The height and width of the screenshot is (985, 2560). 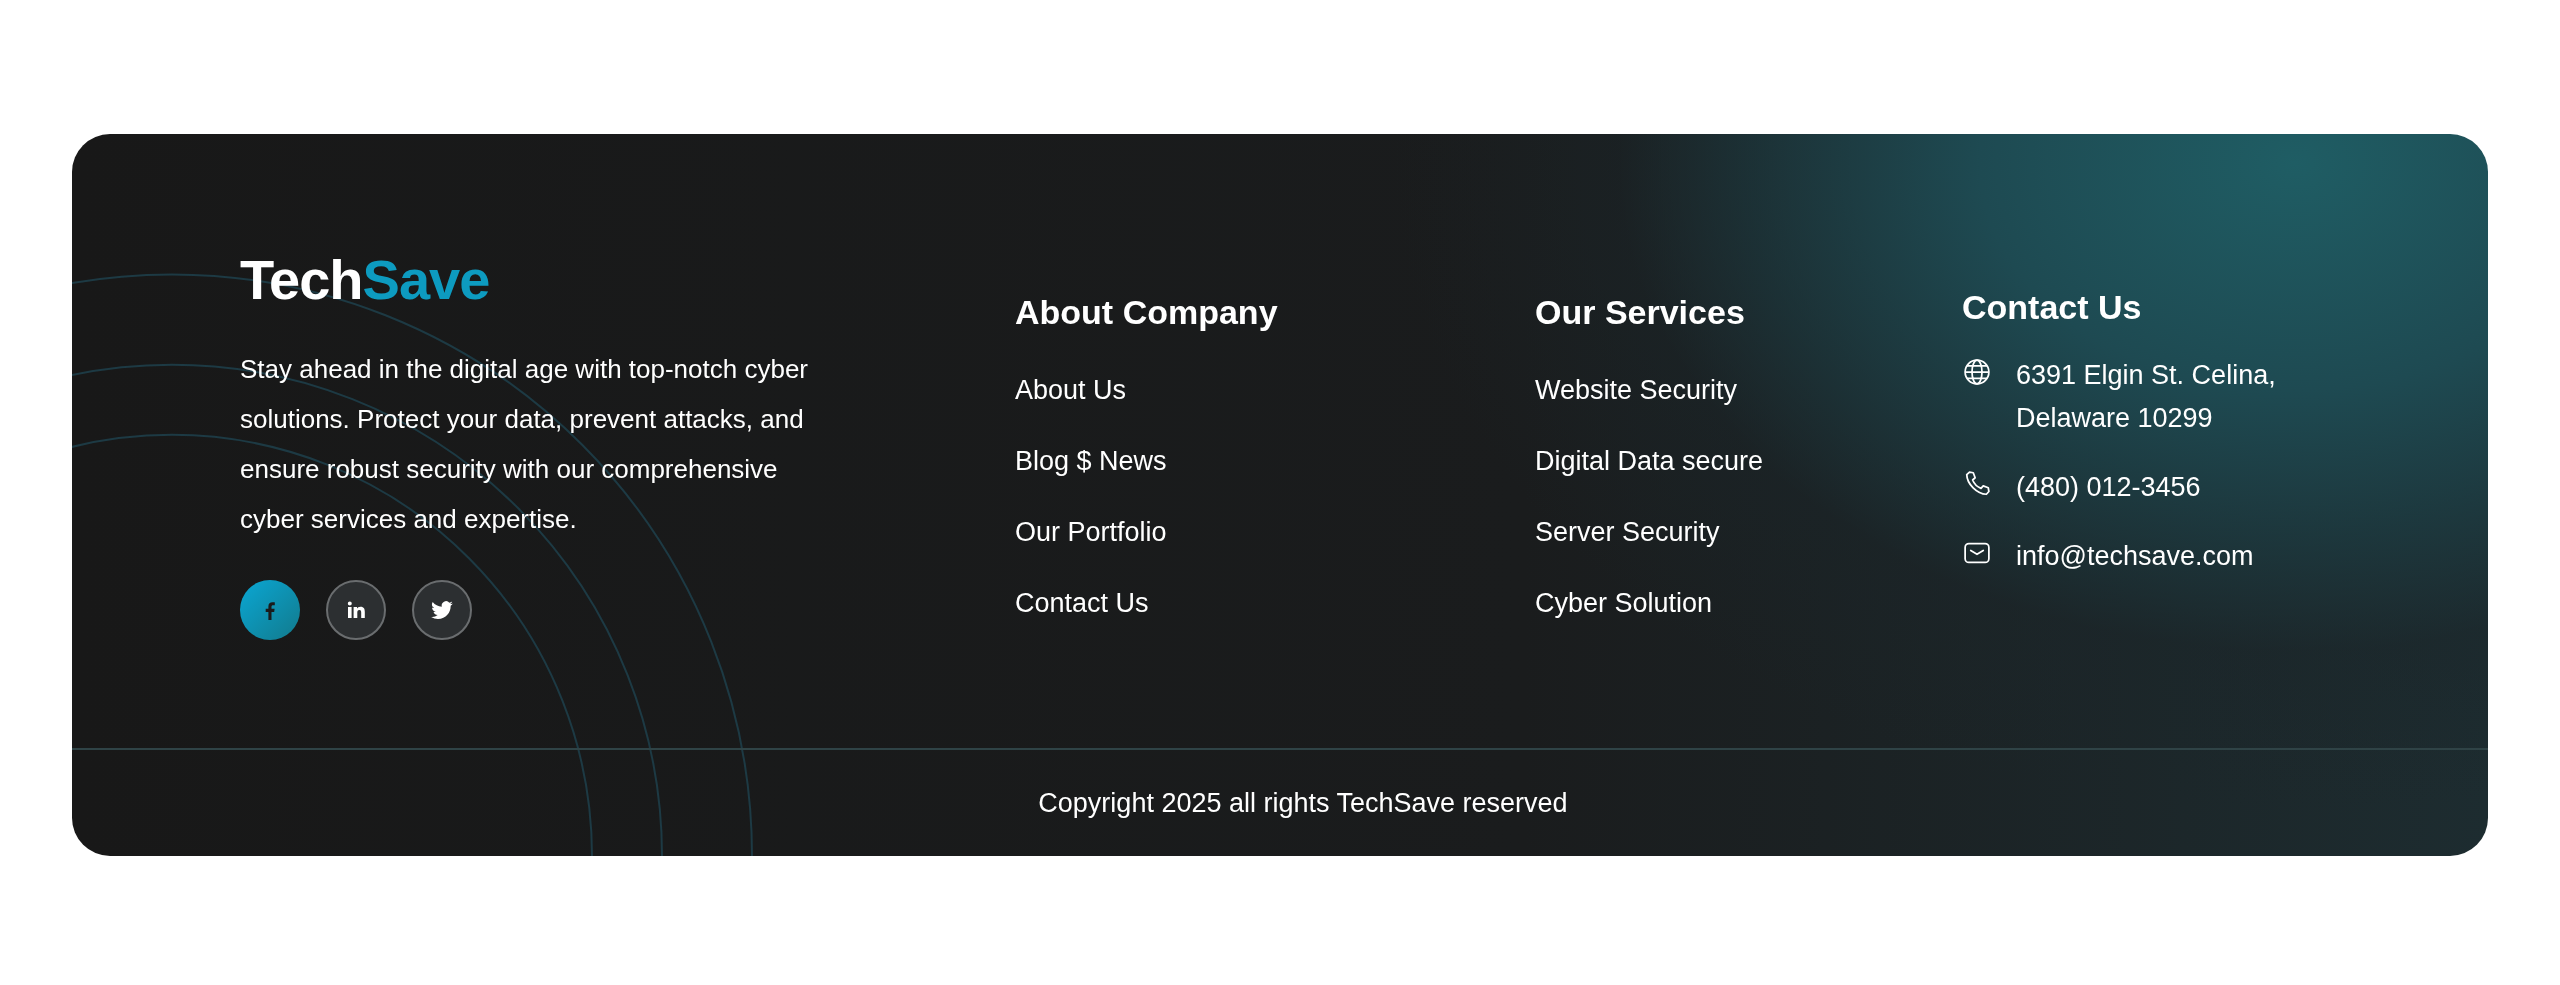 What do you see at coordinates (2146, 375) in the screenshot?
I see `address-text: 6391 Elgin St. Celina,` at bounding box center [2146, 375].